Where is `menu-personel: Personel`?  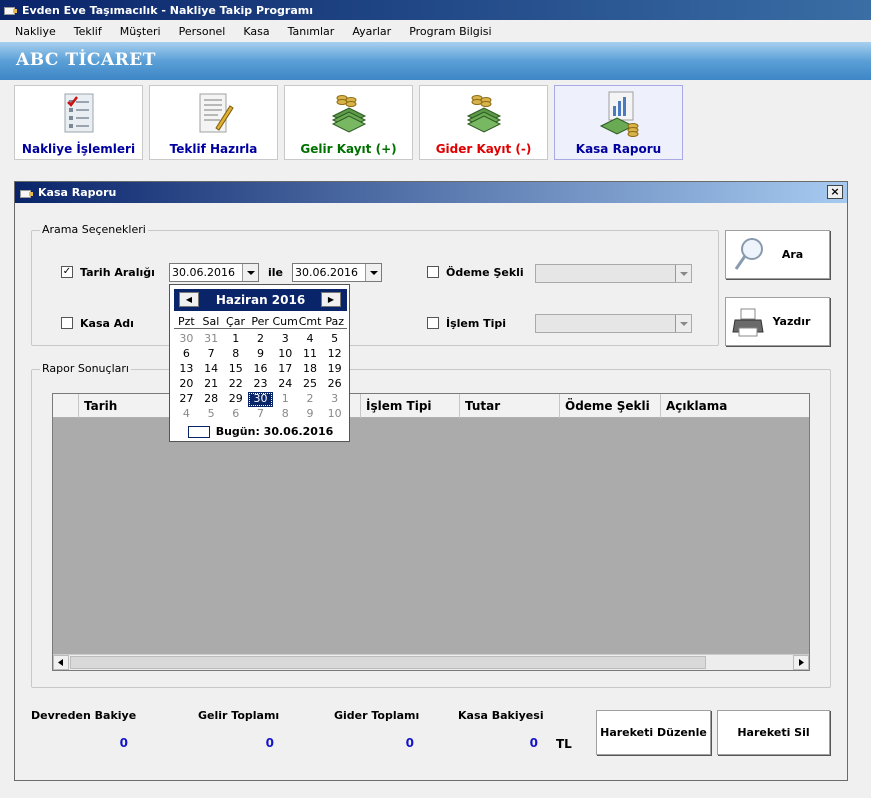 menu-personel: Personel is located at coordinates (202, 31).